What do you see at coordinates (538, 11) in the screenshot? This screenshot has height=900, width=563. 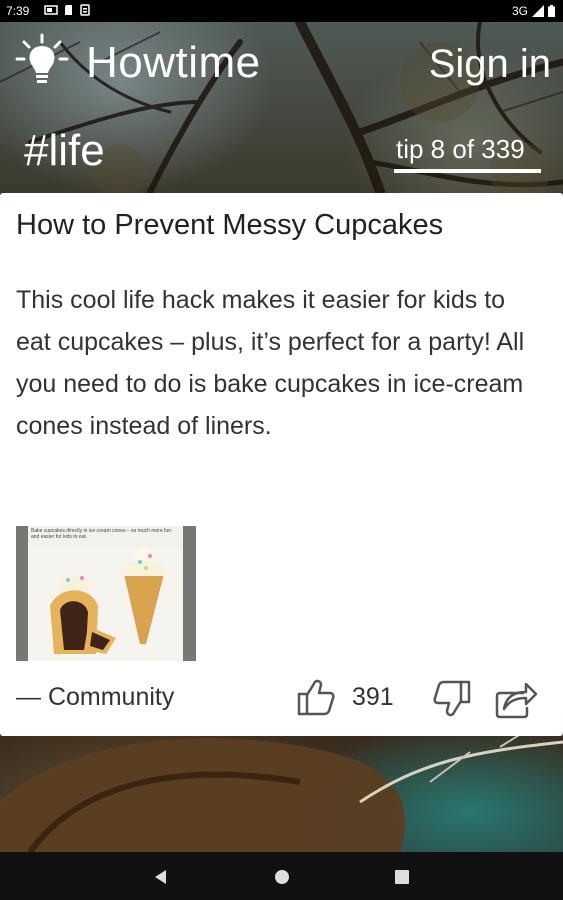 I see `signal-icon` at bounding box center [538, 11].